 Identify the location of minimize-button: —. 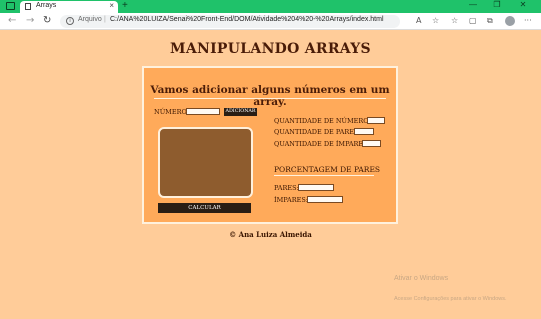
(473, 4).